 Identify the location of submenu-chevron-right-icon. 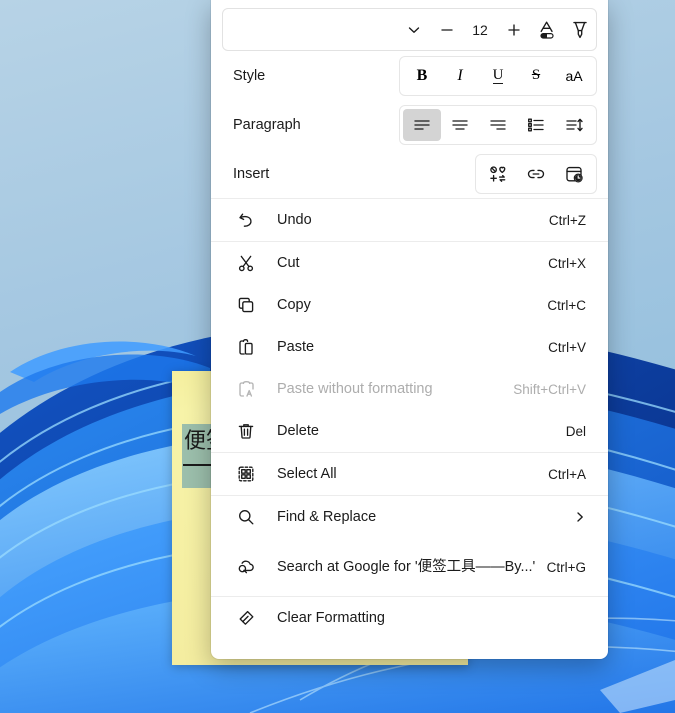
(580, 517).